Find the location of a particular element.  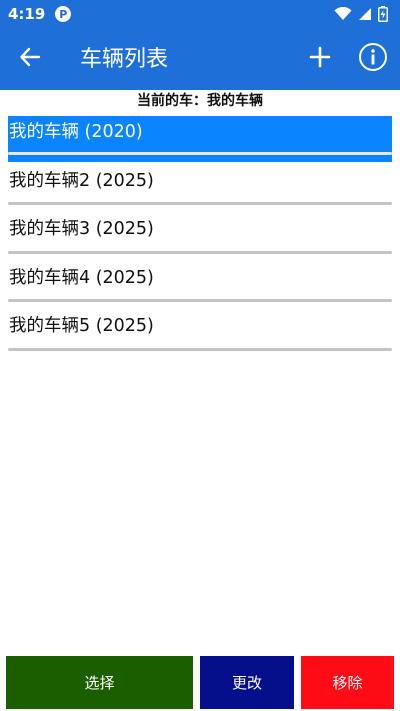

vehicle-item-1: 我的车辆 (2020) is located at coordinates (200, 140).